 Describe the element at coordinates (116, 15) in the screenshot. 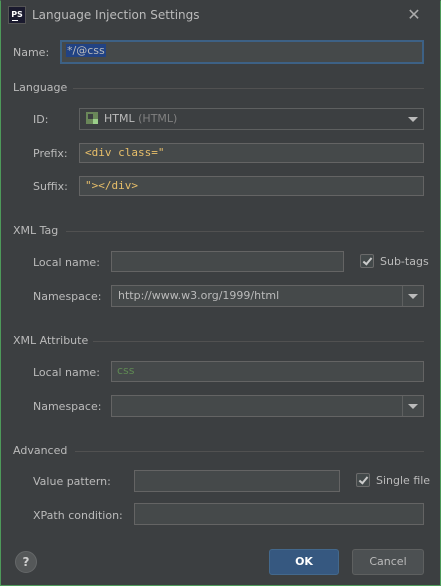

I see `window-title: Language Injection Settings` at that location.